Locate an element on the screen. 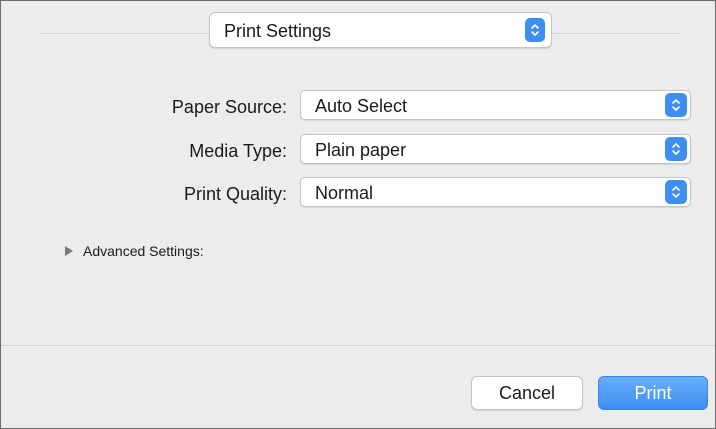 The image size is (716, 429). print-settings-popup: Print Settings is located at coordinates (380, 30).